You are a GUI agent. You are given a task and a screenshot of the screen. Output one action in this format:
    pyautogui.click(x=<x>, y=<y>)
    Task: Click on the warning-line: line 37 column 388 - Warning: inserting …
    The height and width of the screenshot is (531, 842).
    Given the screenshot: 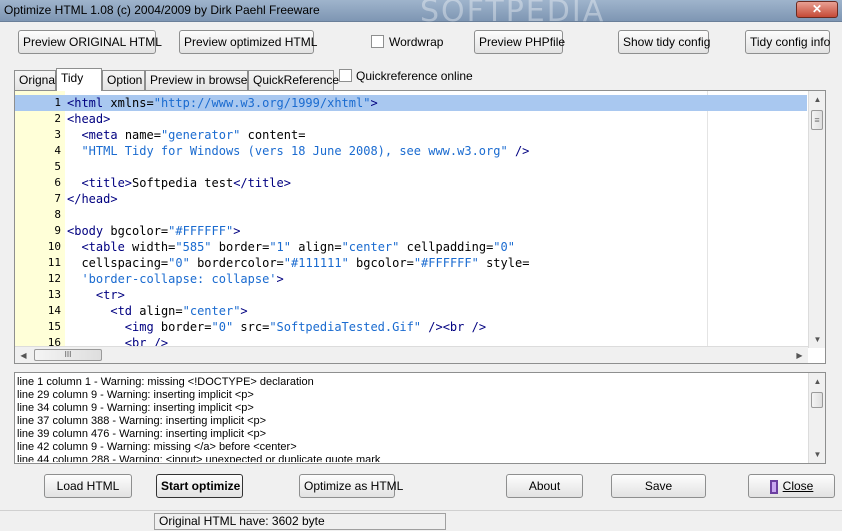 What is the action you would take?
    pyautogui.click(x=142, y=421)
    